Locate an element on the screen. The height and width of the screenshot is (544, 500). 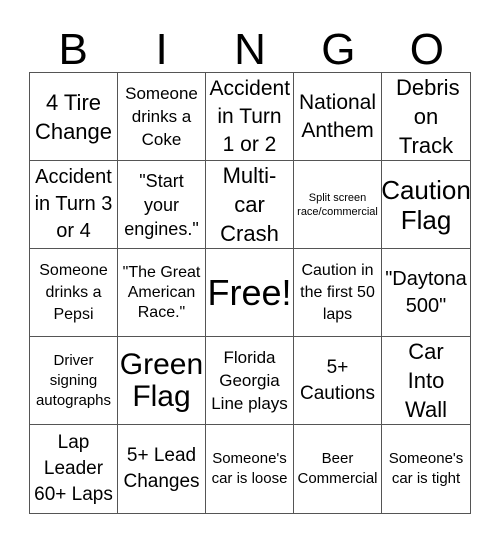
cell-text: National Anthem is located at coordinates (337, 116).